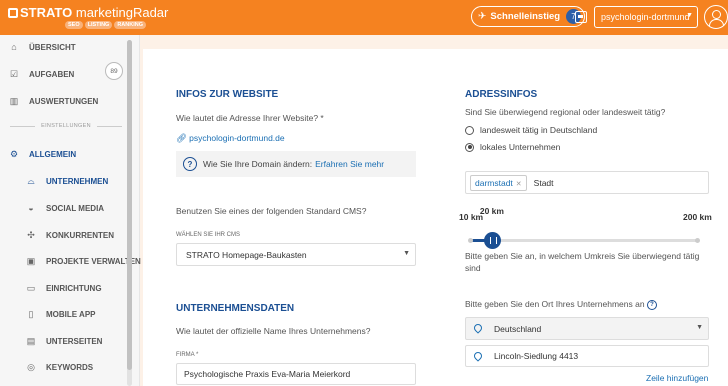 This screenshot has height=386, width=728. What do you see at coordinates (587, 182) in the screenshot?
I see `city-tag-input: darmstadt ✕ Stadt` at bounding box center [587, 182].